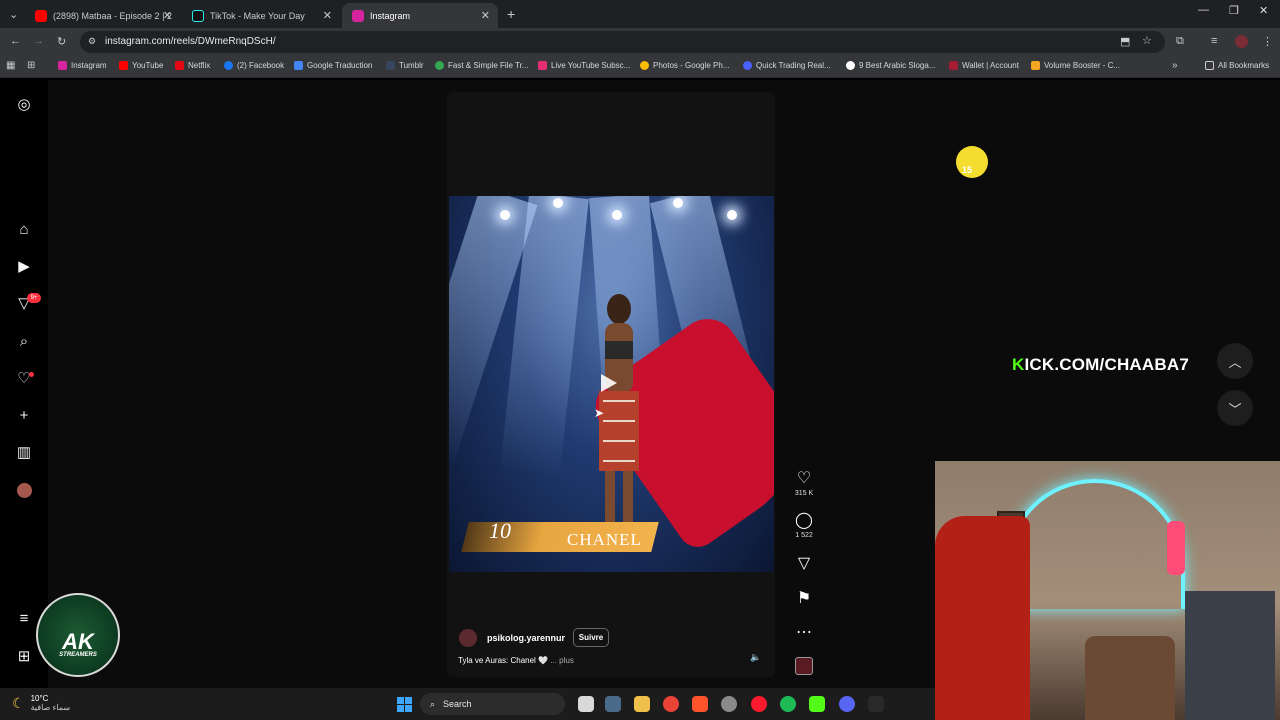 This screenshot has height=720, width=1280. I want to click on search-icon: ⌕, so click(24, 341).